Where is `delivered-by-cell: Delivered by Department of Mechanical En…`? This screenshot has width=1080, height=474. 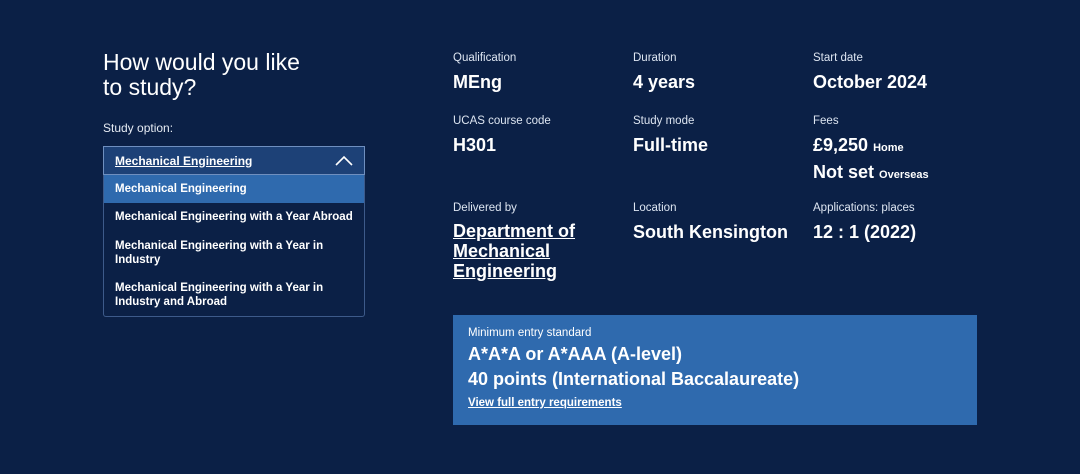
delivered-by-cell: Delivered by Department of Mechanical En… is located at coordinates (528, 241).